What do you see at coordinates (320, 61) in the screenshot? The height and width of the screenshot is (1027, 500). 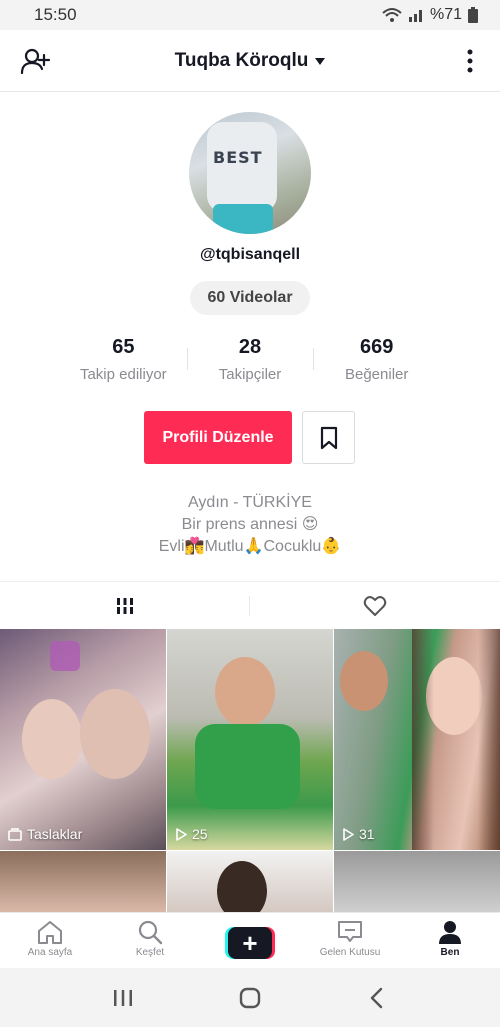 I see `caret-down-icon` at bounding box center [320, 61].